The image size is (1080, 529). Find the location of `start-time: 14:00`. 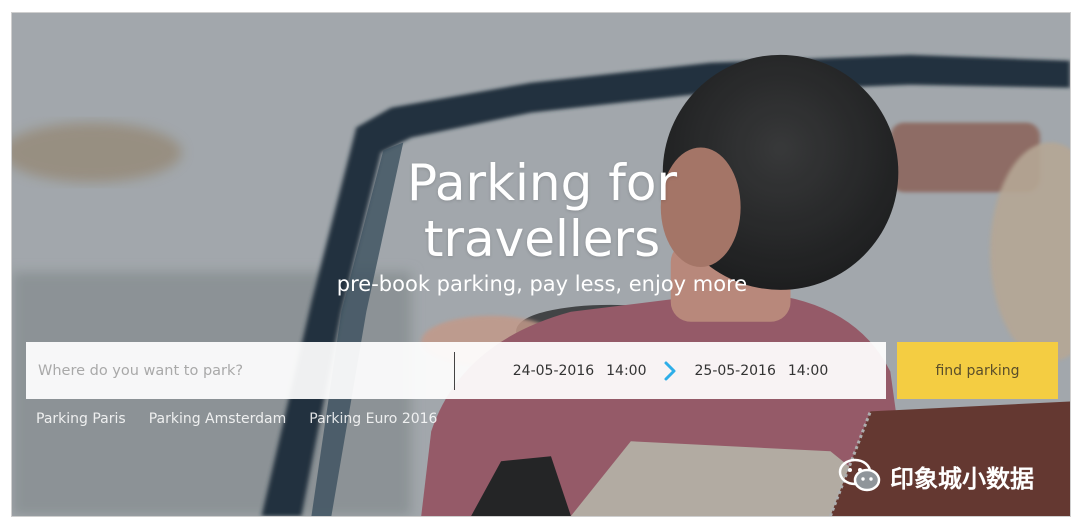

start-time: 14:00 is located at coordinates (626, 370).